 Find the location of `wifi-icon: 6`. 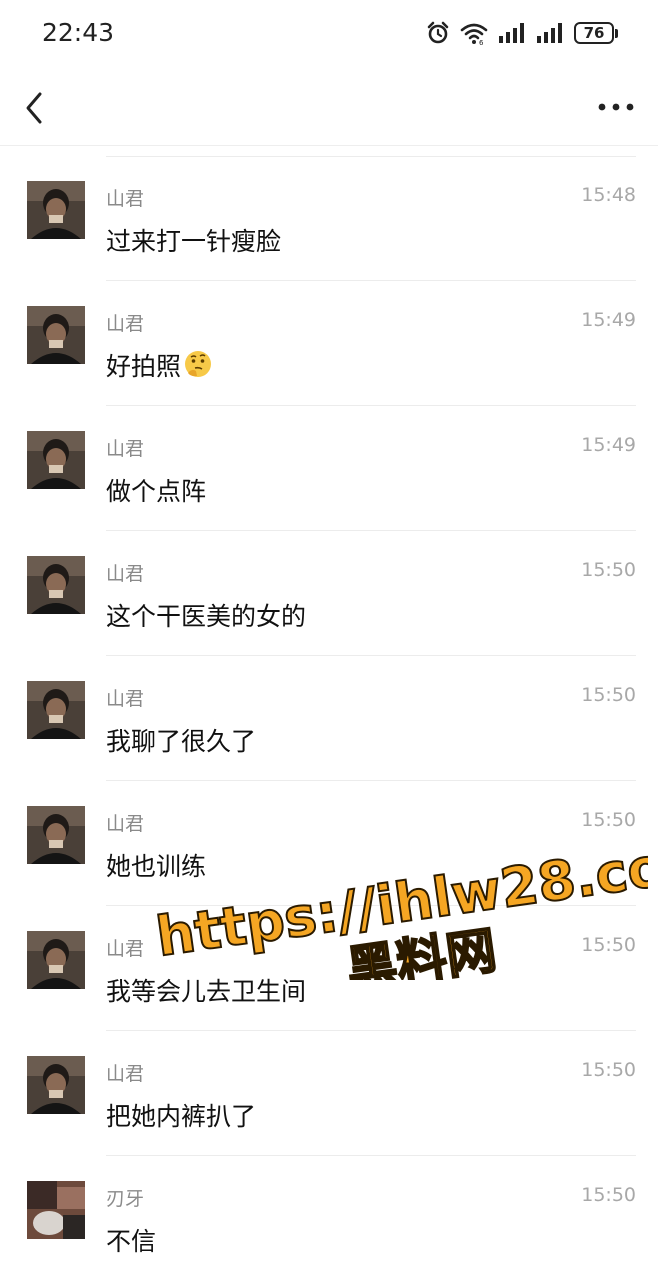

wifi-icon: 6 is located at coordinates (474, 34).